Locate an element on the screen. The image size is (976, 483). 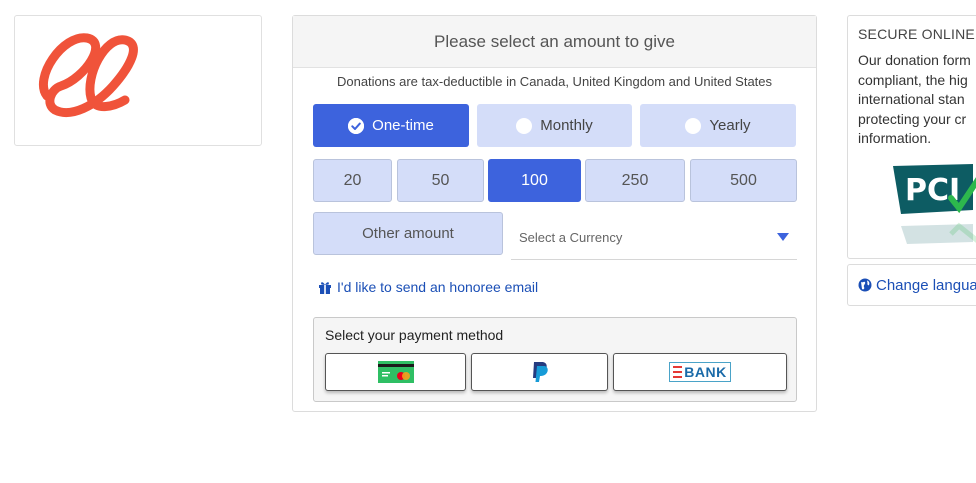
paypal-icon is located at coordinates (540, 372).